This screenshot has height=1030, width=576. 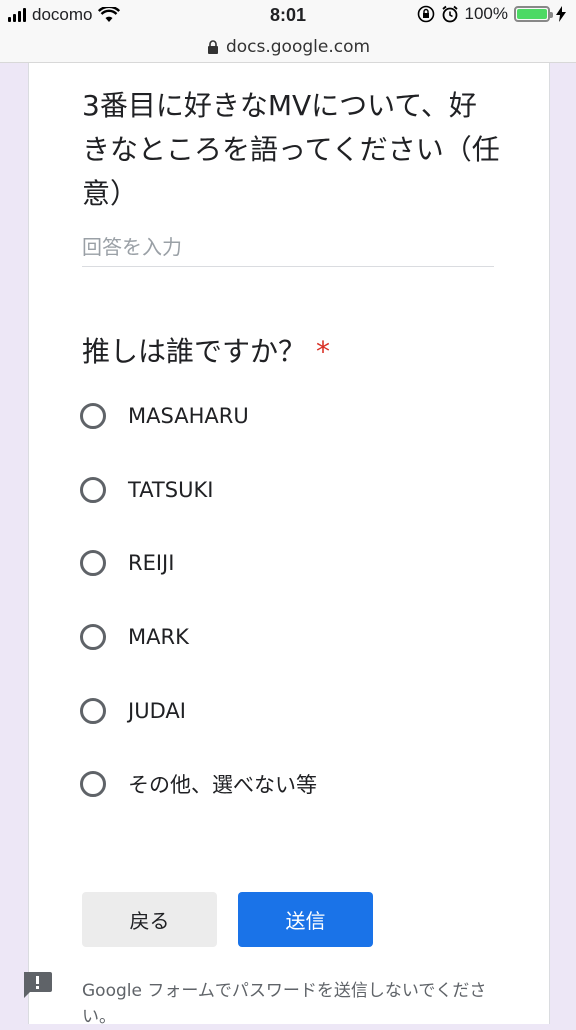 What do you see at coordinates (298, 47) in the screenshot?
I see `url-host: docs.google.com` at bounding box center [298, 47].